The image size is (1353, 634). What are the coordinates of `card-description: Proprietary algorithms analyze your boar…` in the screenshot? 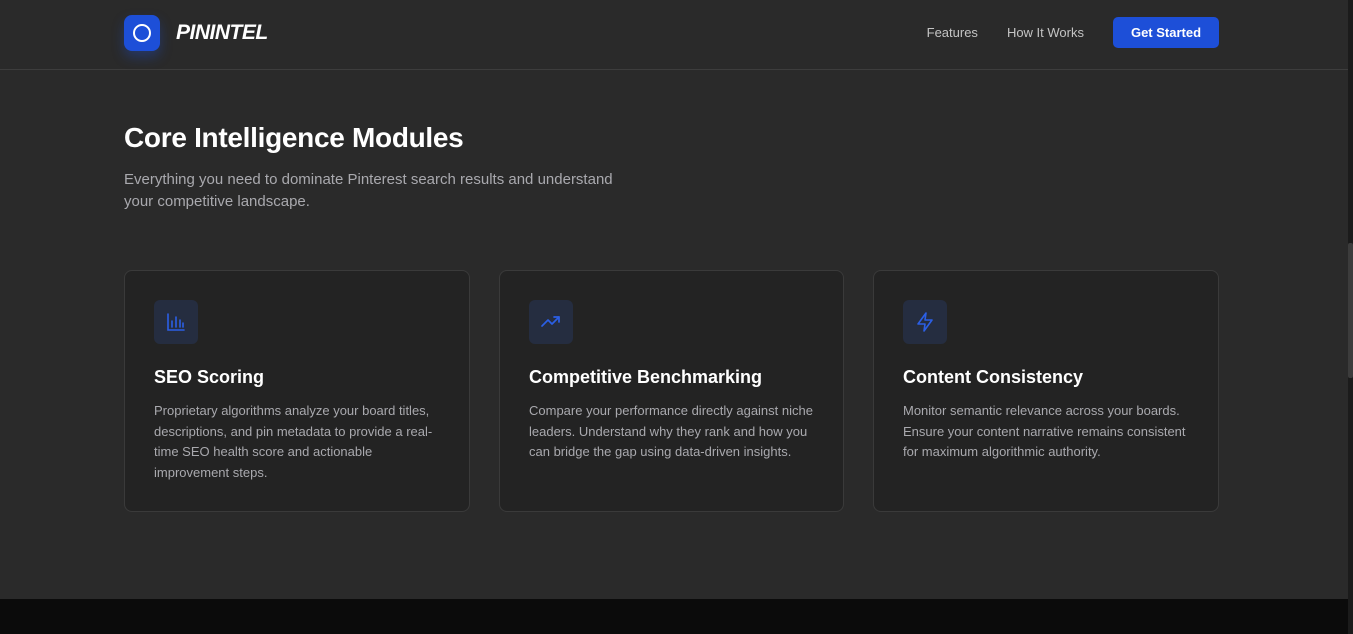 It's located at (293, 441).